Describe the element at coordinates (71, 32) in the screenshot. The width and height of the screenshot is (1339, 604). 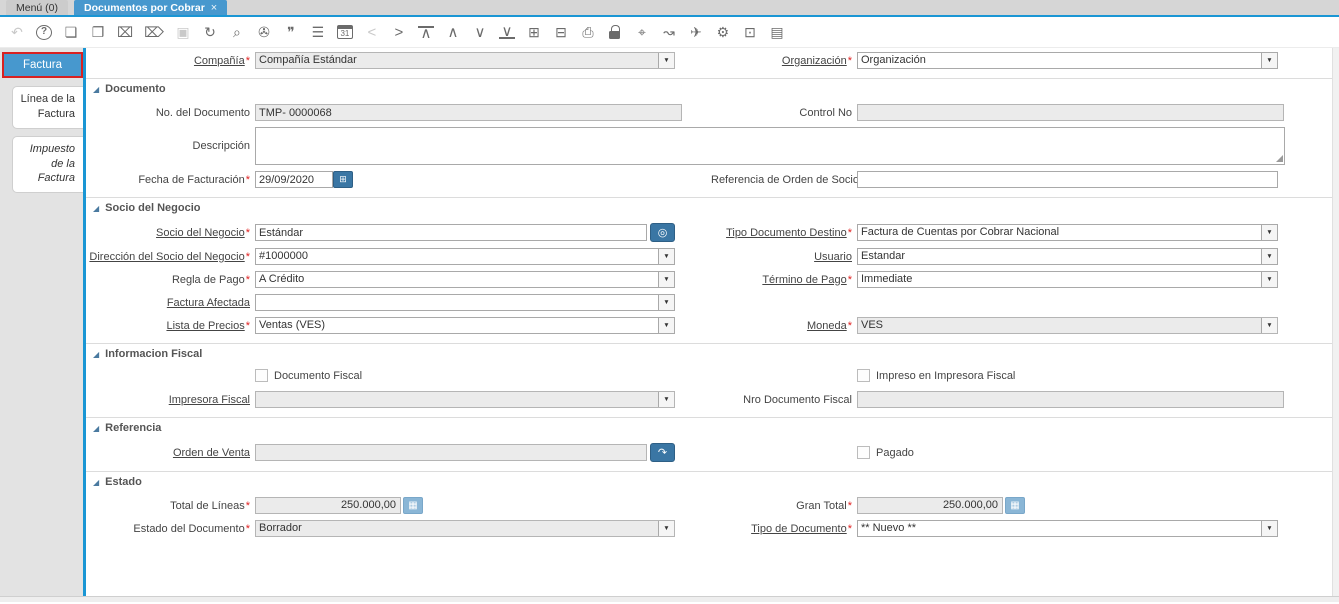
I see `new-record-icon: ❏` at that location.